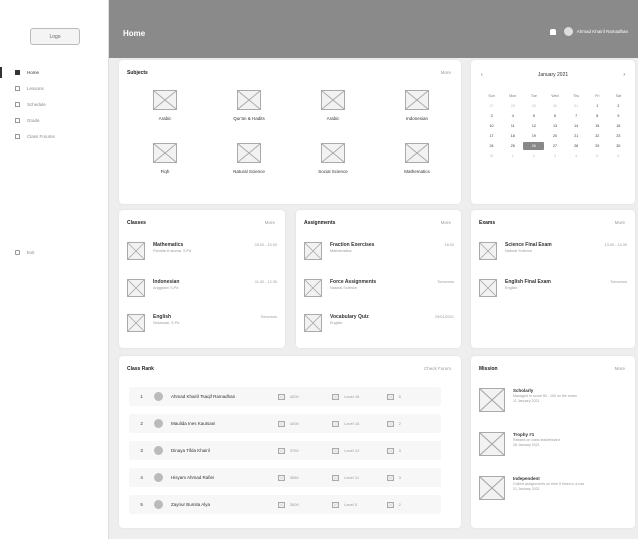 The height and width of the screenshot is (539, 638). I want to click on exams-item: English Final Exam English Tomorrow, so click(553, 288).